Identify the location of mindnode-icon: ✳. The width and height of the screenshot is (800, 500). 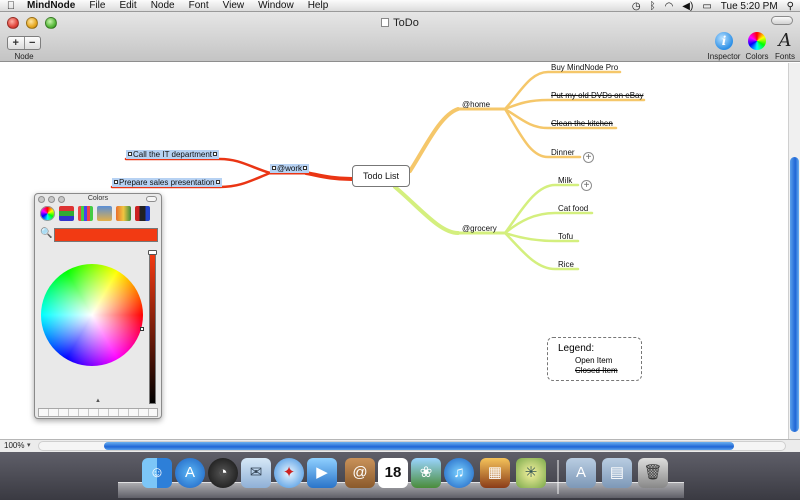
(531, 473).